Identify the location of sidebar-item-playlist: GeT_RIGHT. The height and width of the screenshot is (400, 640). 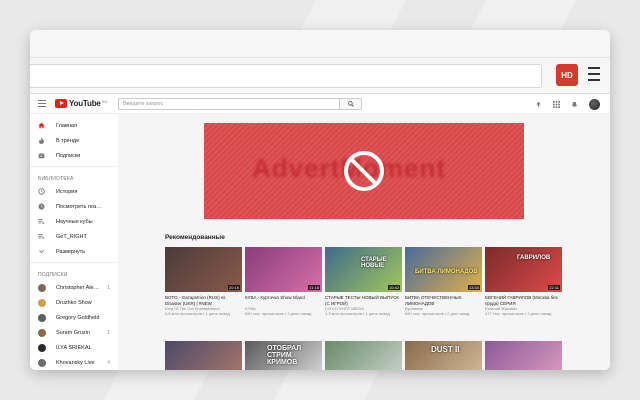
(74, 236).